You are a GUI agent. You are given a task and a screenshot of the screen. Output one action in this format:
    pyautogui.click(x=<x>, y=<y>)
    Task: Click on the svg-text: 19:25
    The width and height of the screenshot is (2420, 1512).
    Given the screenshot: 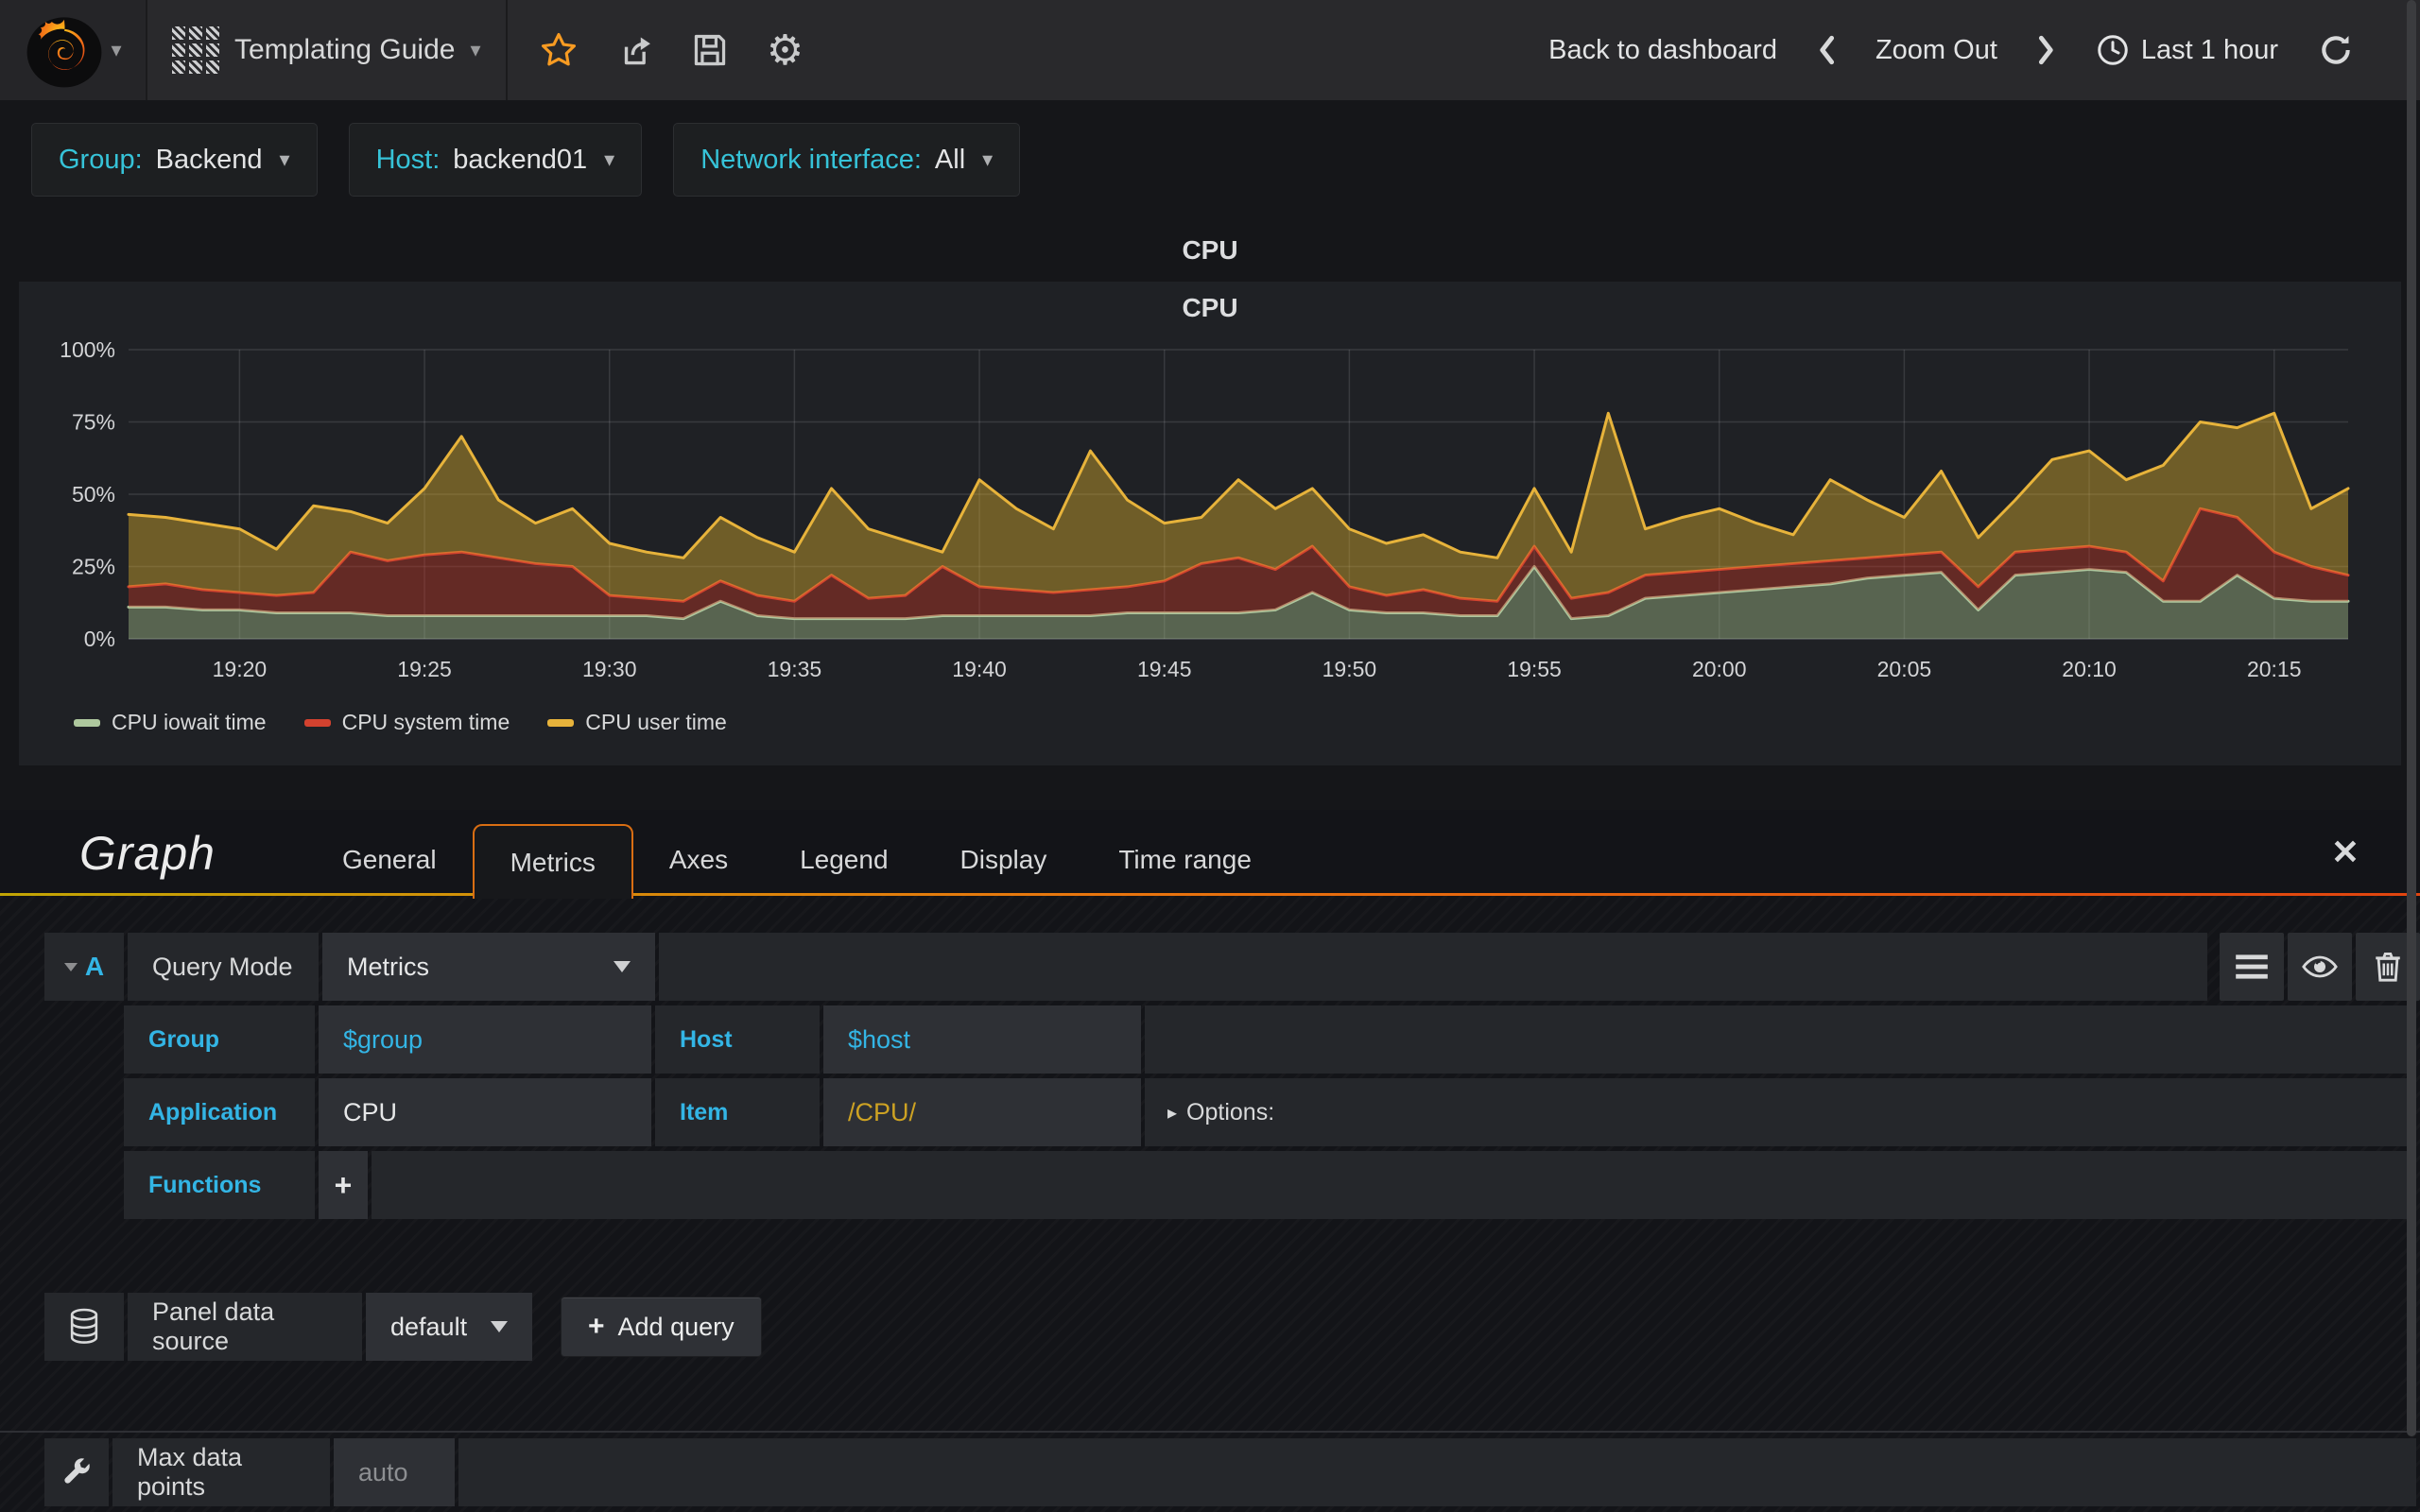 What is the action you would take?
    pyautogui.click(x=424, y=669)
    